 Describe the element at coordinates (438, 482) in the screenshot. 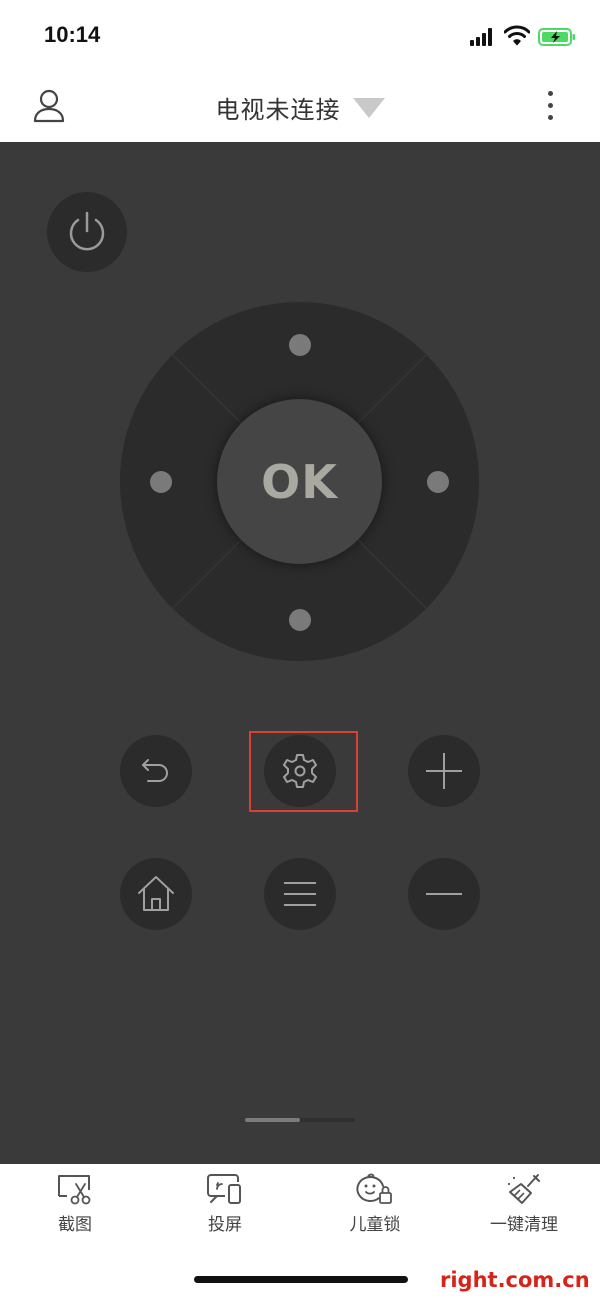

I see `dpad-right-button` at that location.